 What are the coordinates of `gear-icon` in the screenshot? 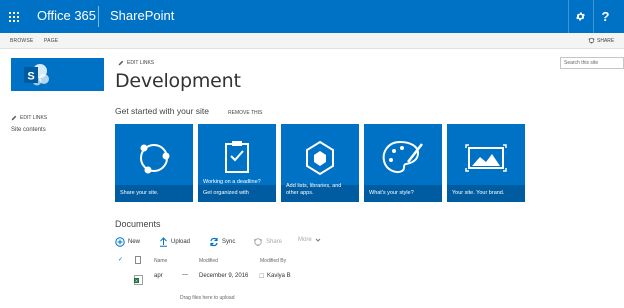 It's located at (580, 16).